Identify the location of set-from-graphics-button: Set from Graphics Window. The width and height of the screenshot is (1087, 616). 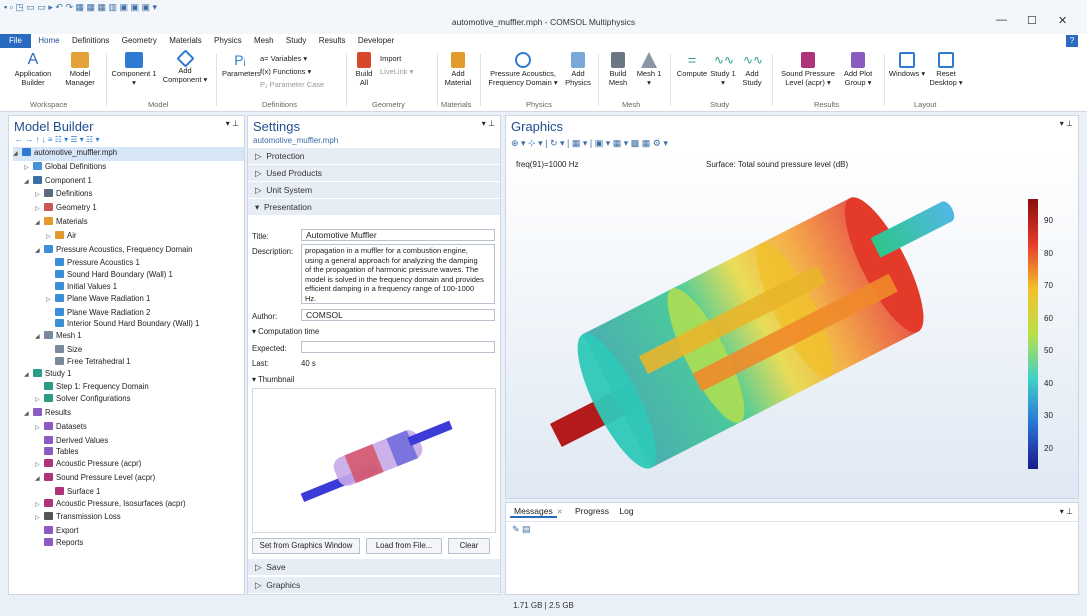
(306, 546).